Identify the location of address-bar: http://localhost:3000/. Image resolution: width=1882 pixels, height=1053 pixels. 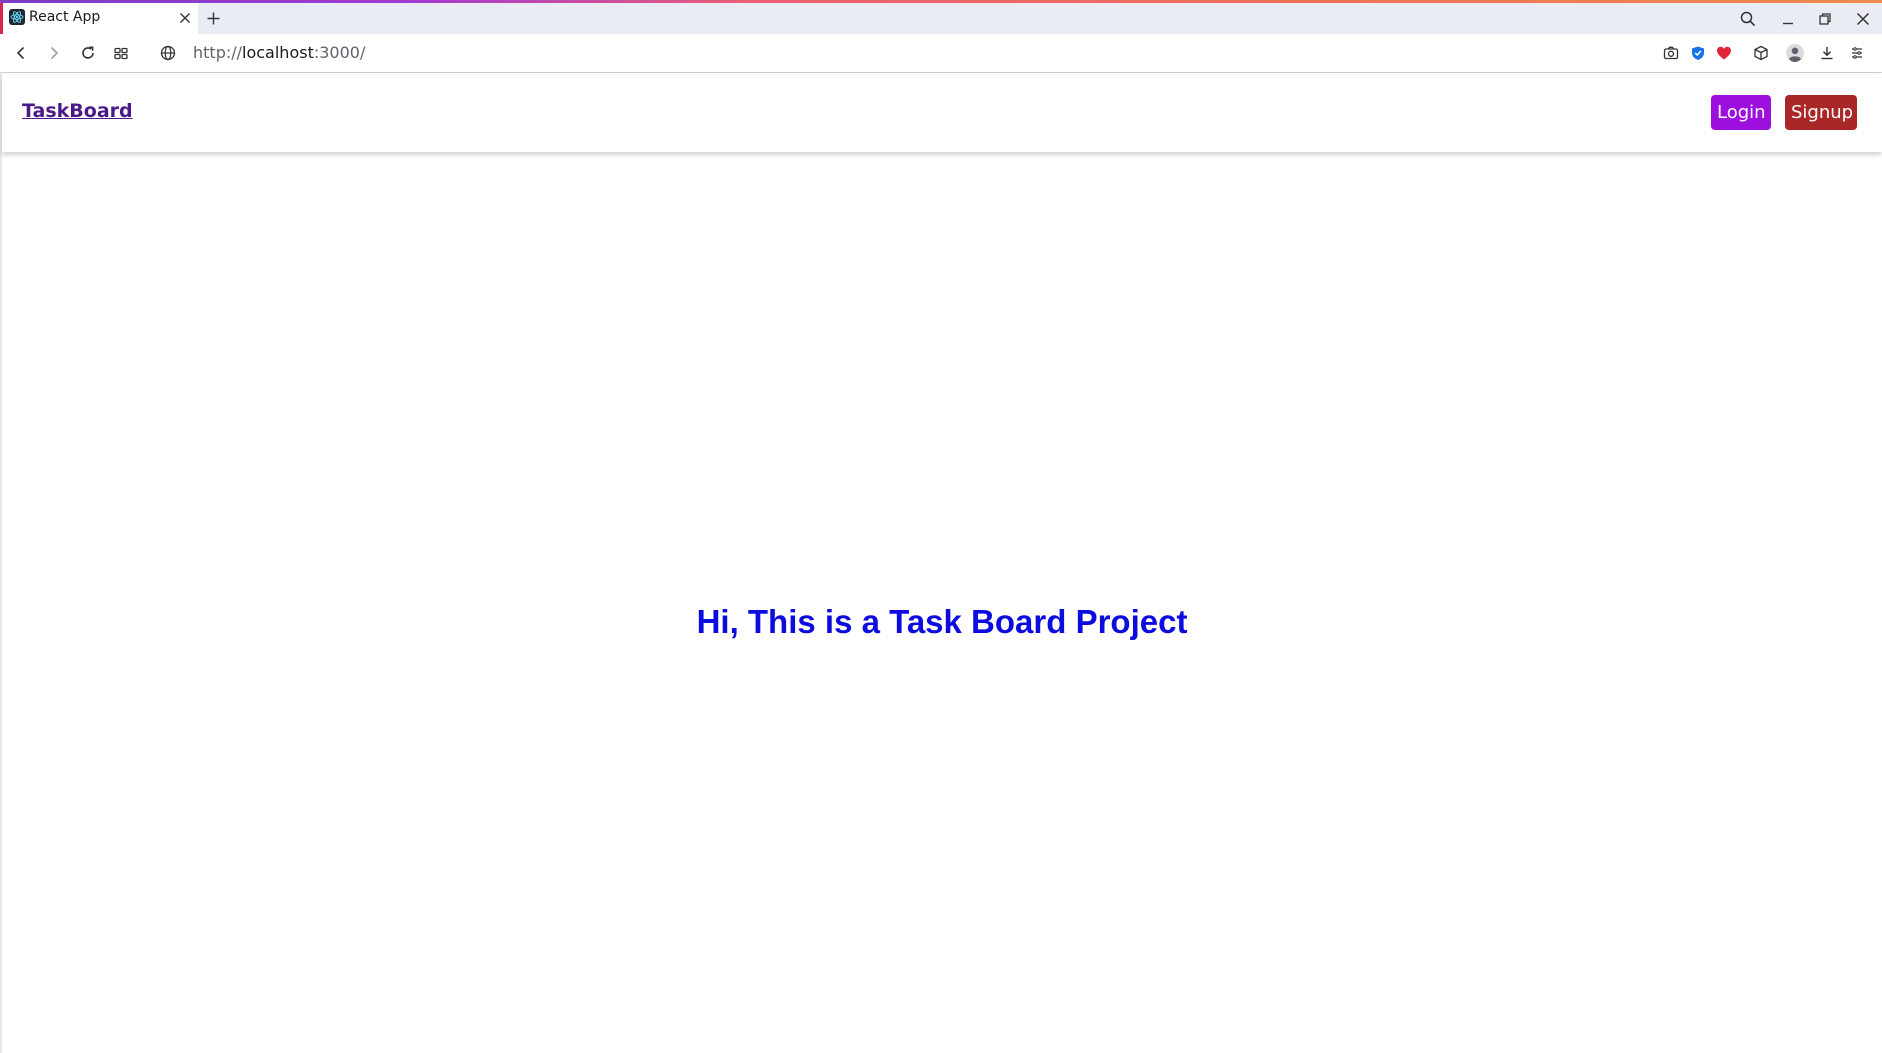
(279, 52).